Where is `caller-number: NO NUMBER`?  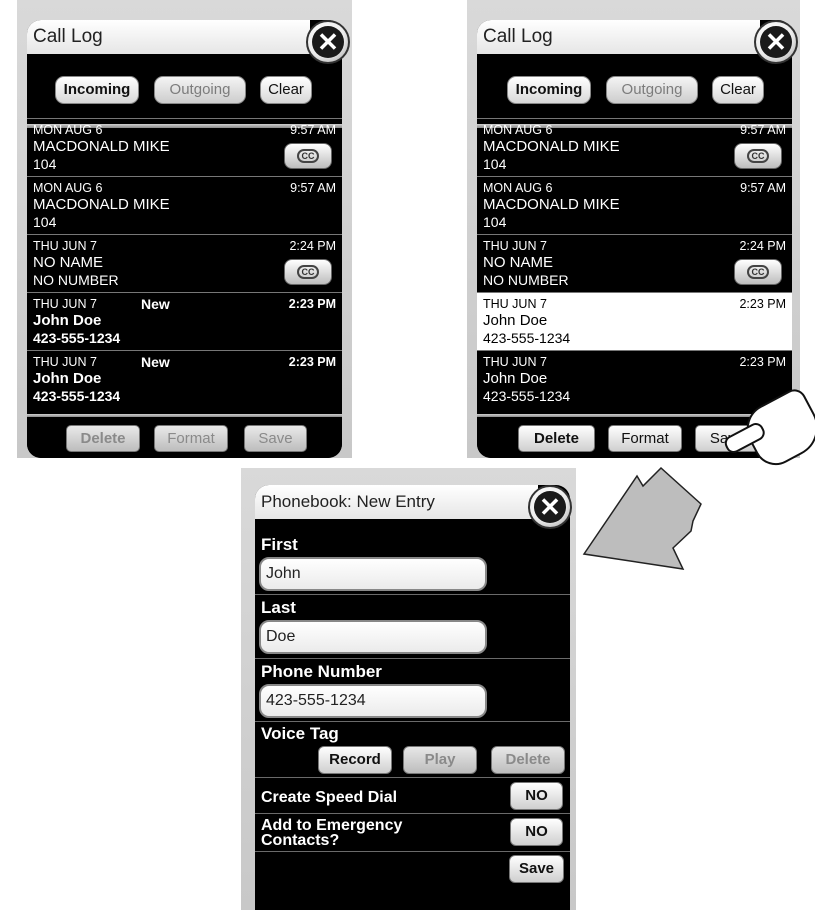 caller-number: NO NUMBER is located at coordinates (526, 280).